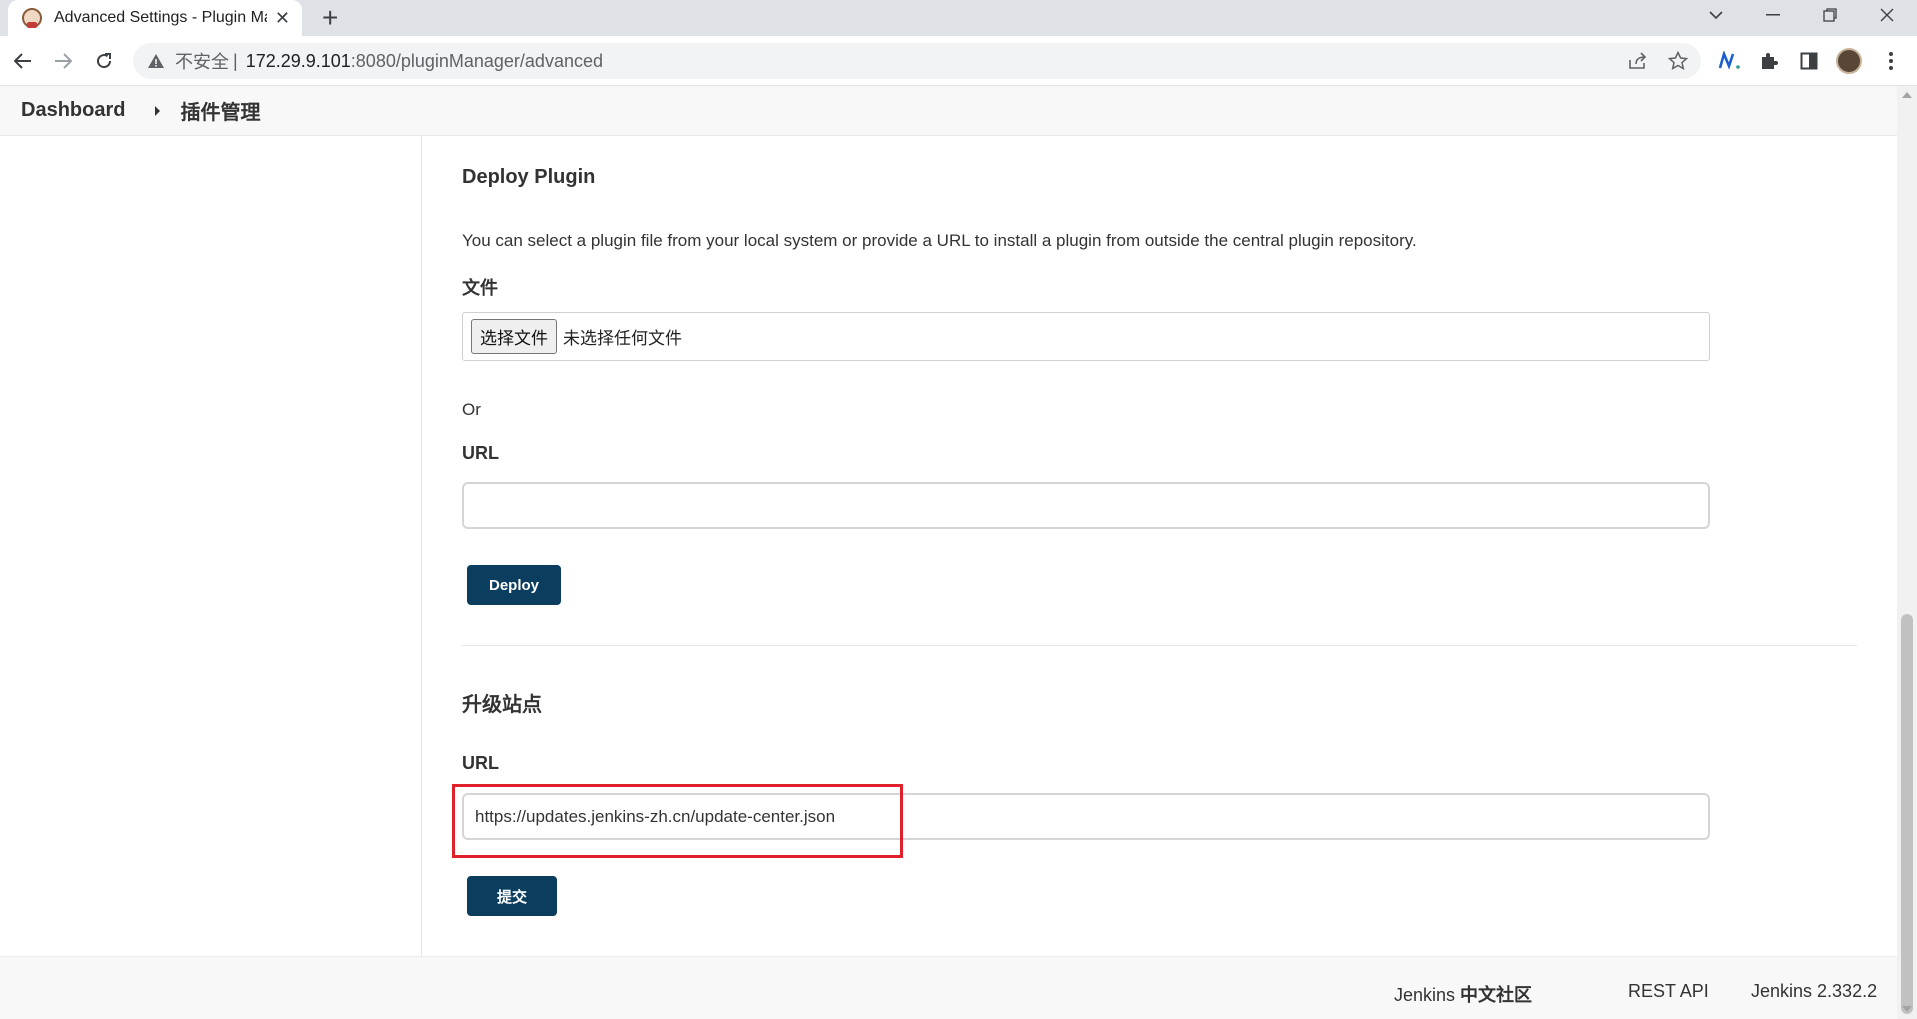 Image resolution: width=1917 pixels, height=1019 pixels. I want to click on extension-n-icon, so click(1730, 61).